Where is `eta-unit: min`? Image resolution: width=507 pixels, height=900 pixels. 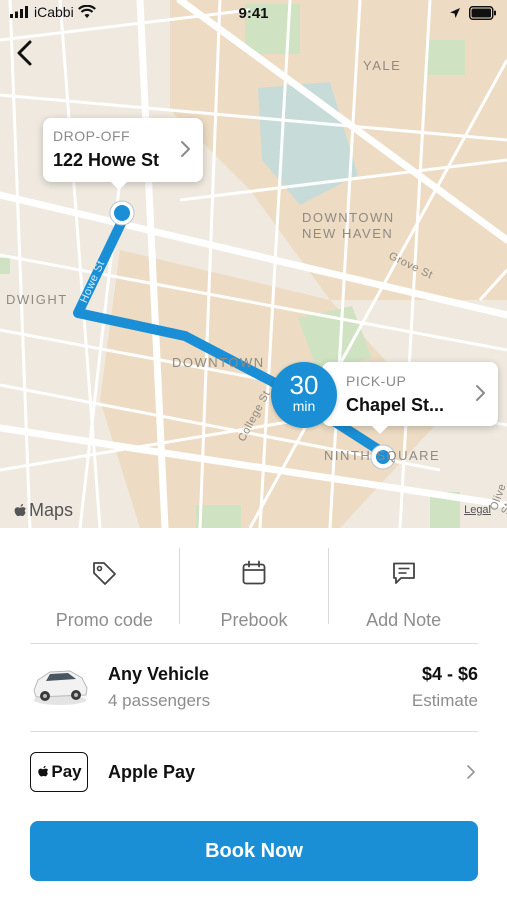 eta-unit: min is located at coordinates (304, 406).